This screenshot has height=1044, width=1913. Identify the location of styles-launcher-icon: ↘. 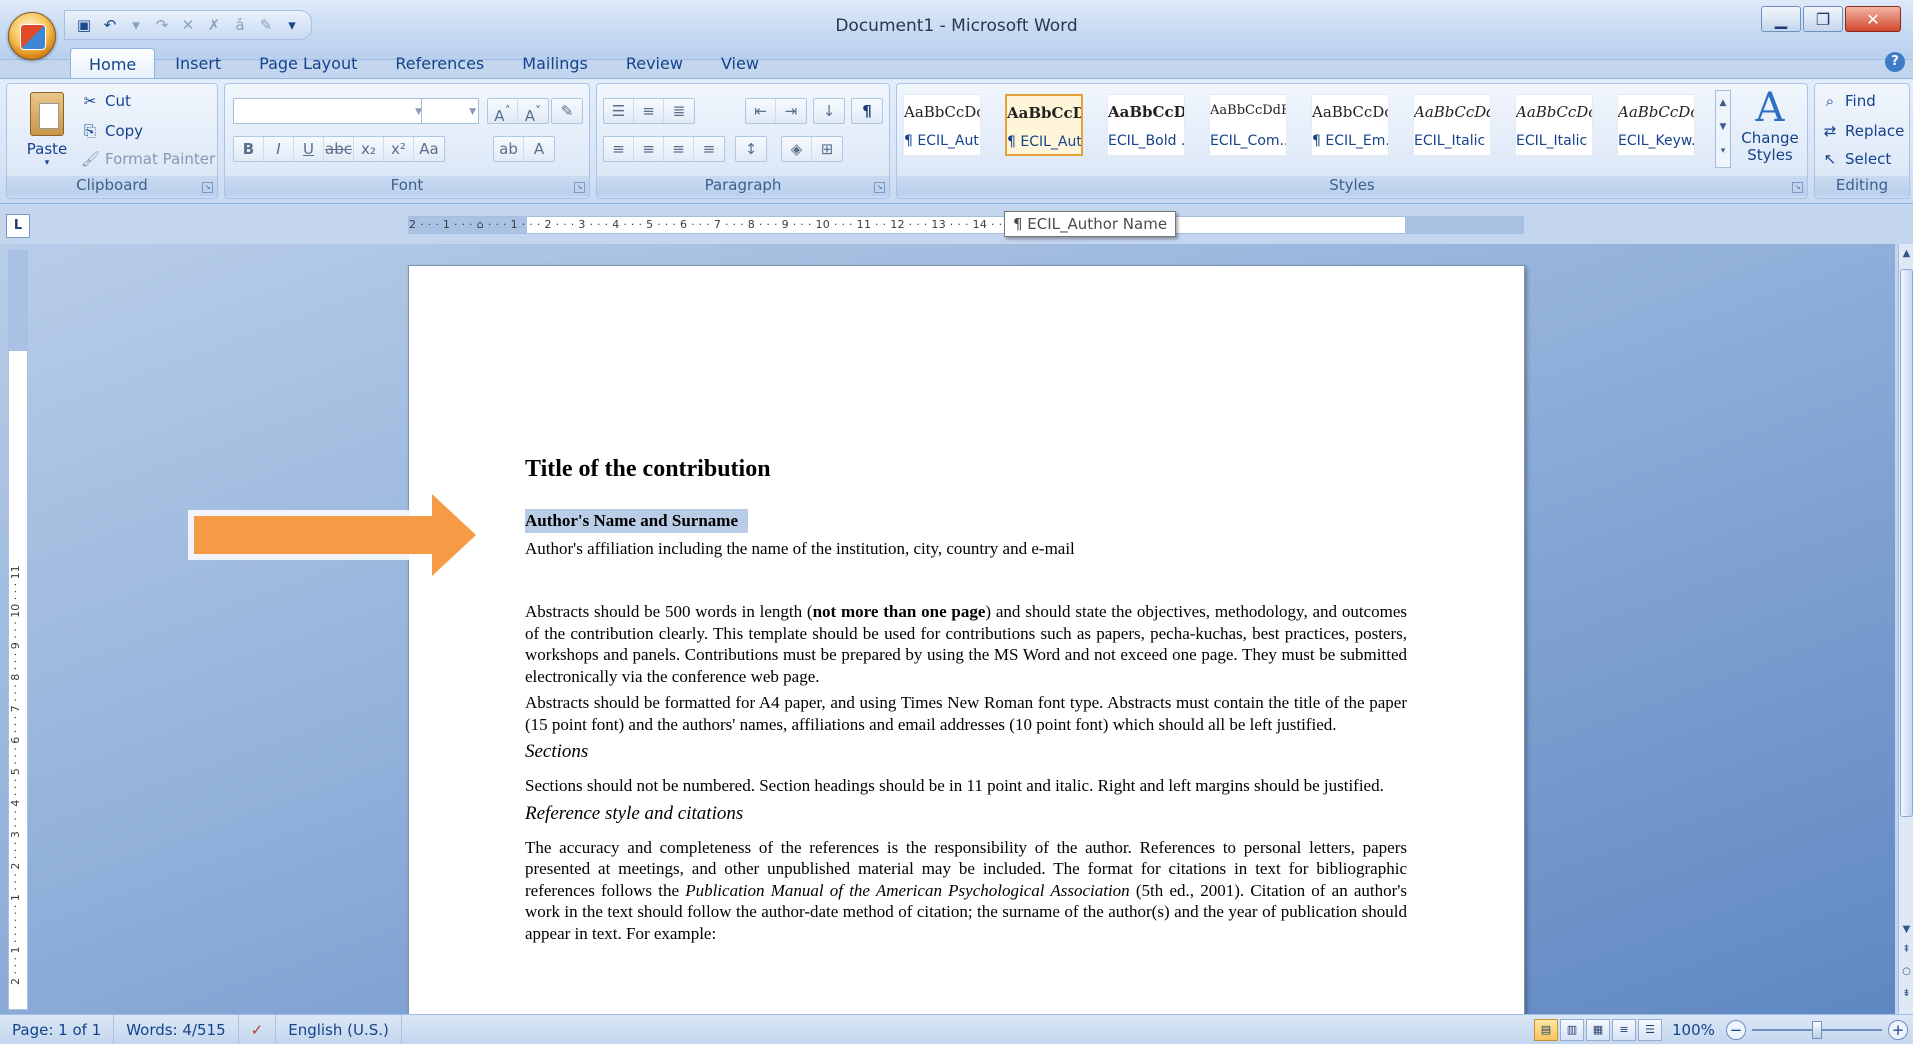
(1797, 187).